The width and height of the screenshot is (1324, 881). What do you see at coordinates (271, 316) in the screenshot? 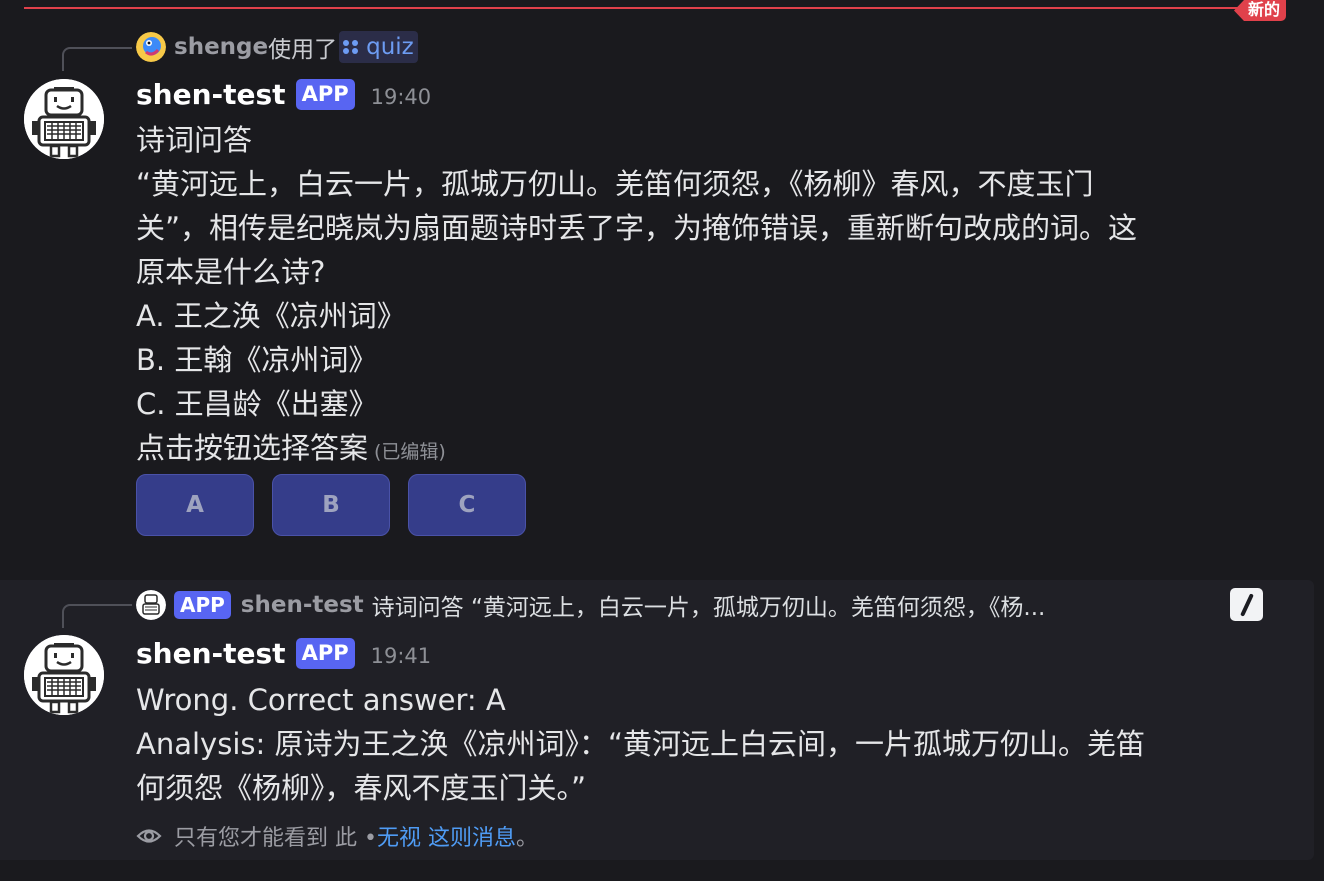
I see `option-a-text: A. 王之涣《凉州词》` at bounding box center [271, 316].